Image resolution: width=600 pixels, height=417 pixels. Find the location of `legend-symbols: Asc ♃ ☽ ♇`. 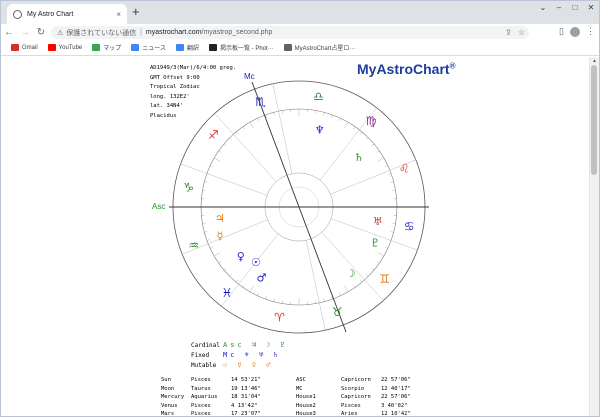

legend-symbols: Asc ♃ ☽ ♇ is located at coordinates (255, 345).